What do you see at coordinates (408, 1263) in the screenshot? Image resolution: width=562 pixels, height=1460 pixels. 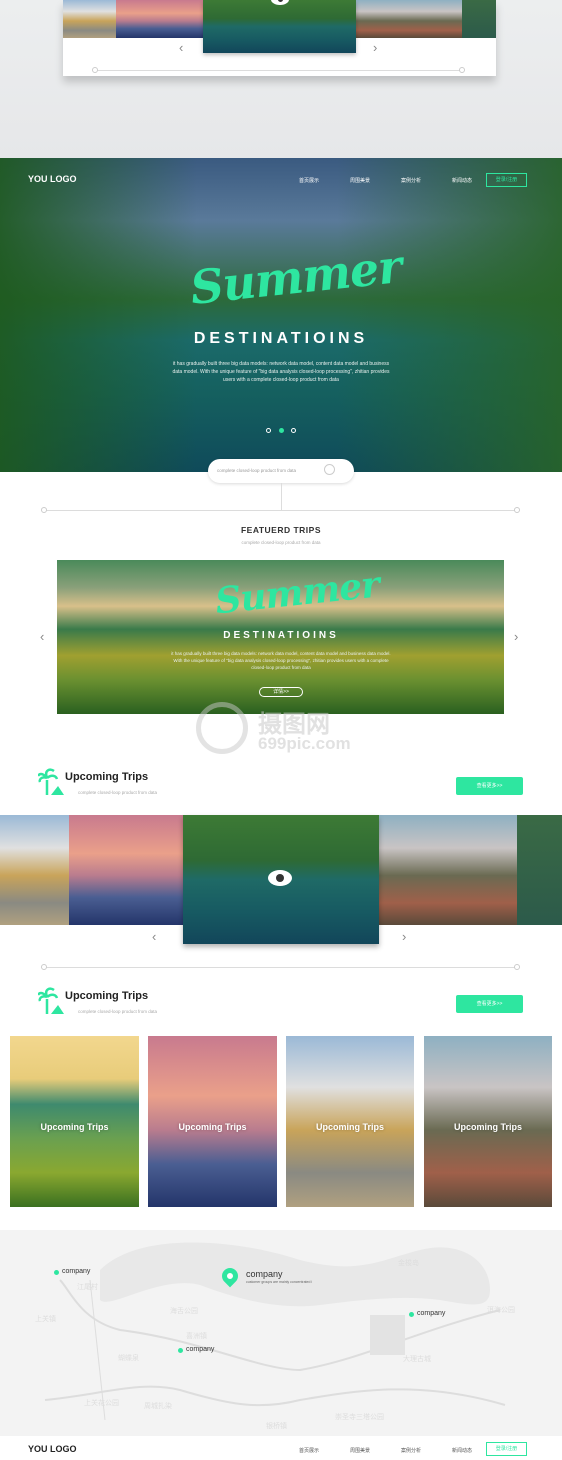 I see `map-place: 金梭岛` at bounding box center [408, 1263].